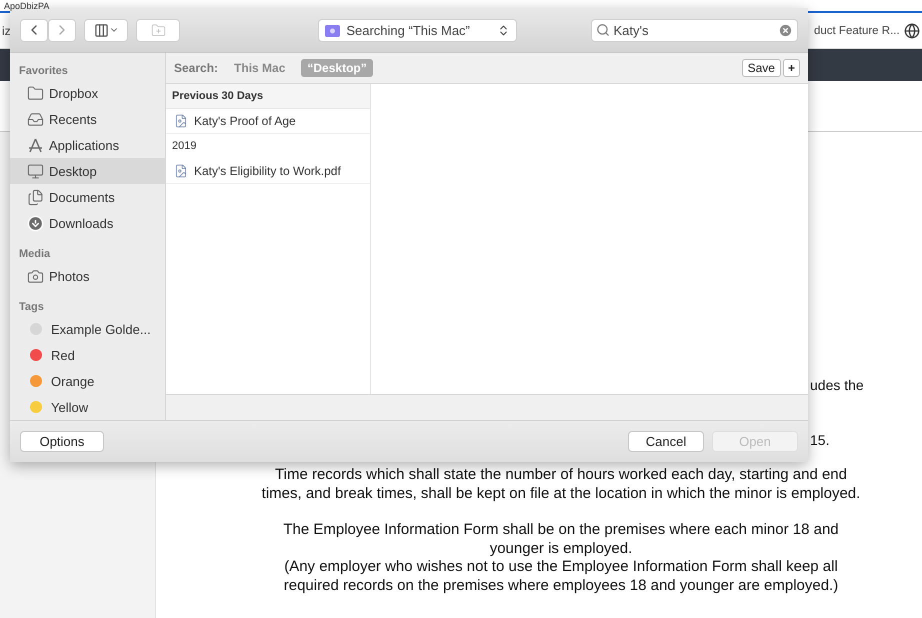 This screenshot has height=618, width=922. What do you see at coordinates (87, 145) in the screenshot?
I see `sidebar-item: Applications` at bounding box center [87, 145].